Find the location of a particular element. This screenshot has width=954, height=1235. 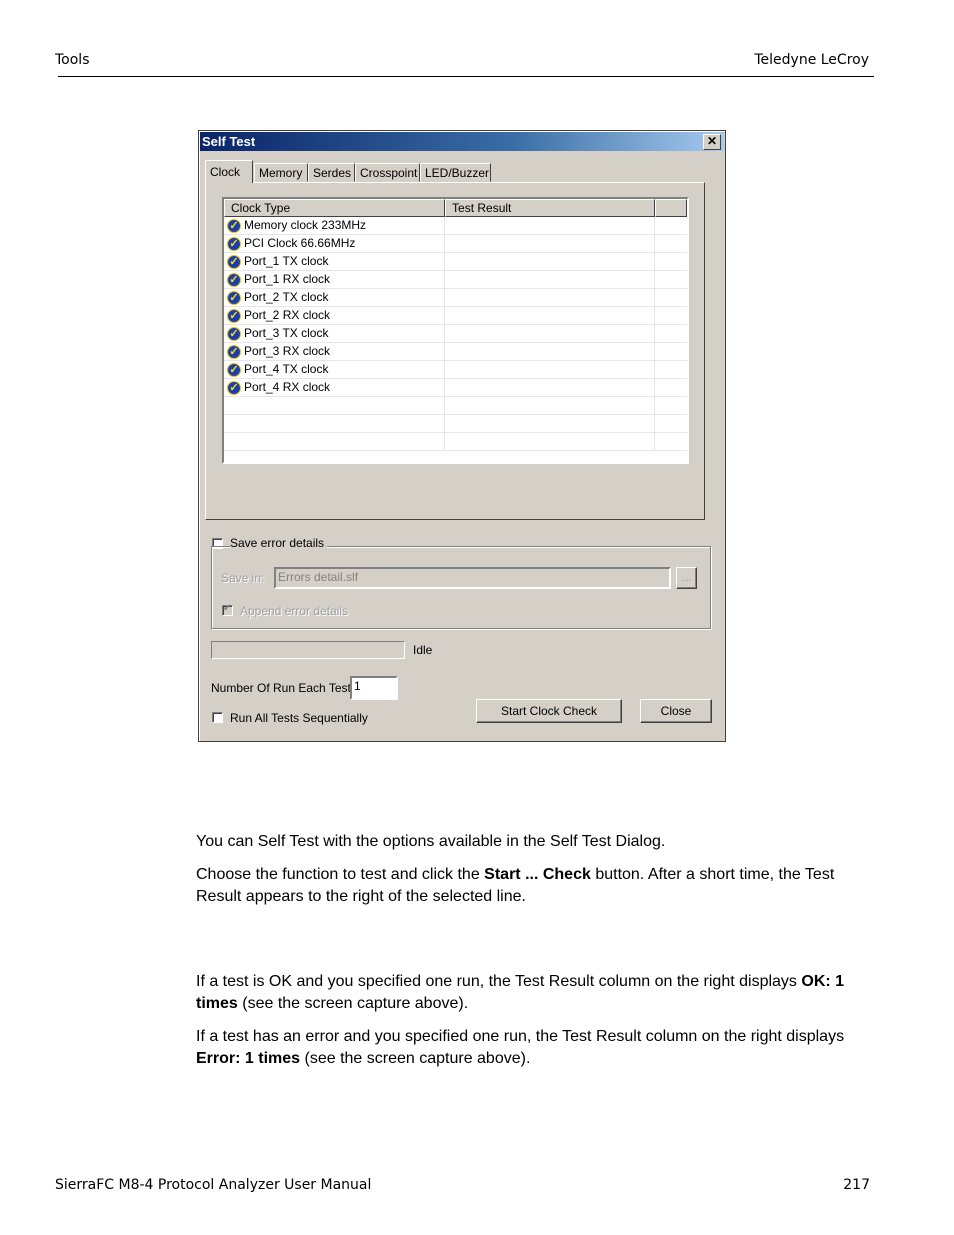

table-row: ✓ Port_2 RX clock is located at coordinates (455, 316).